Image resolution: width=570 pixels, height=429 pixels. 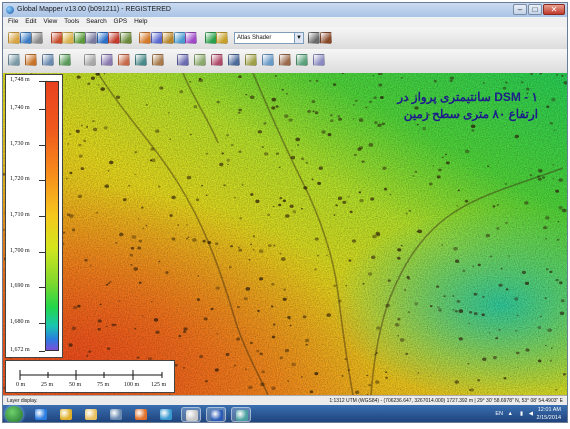 What do you see at coordinates (66, 414) in the screenshot?
I see `taskbar-chrome-icon` at bounding box center [66, 414].